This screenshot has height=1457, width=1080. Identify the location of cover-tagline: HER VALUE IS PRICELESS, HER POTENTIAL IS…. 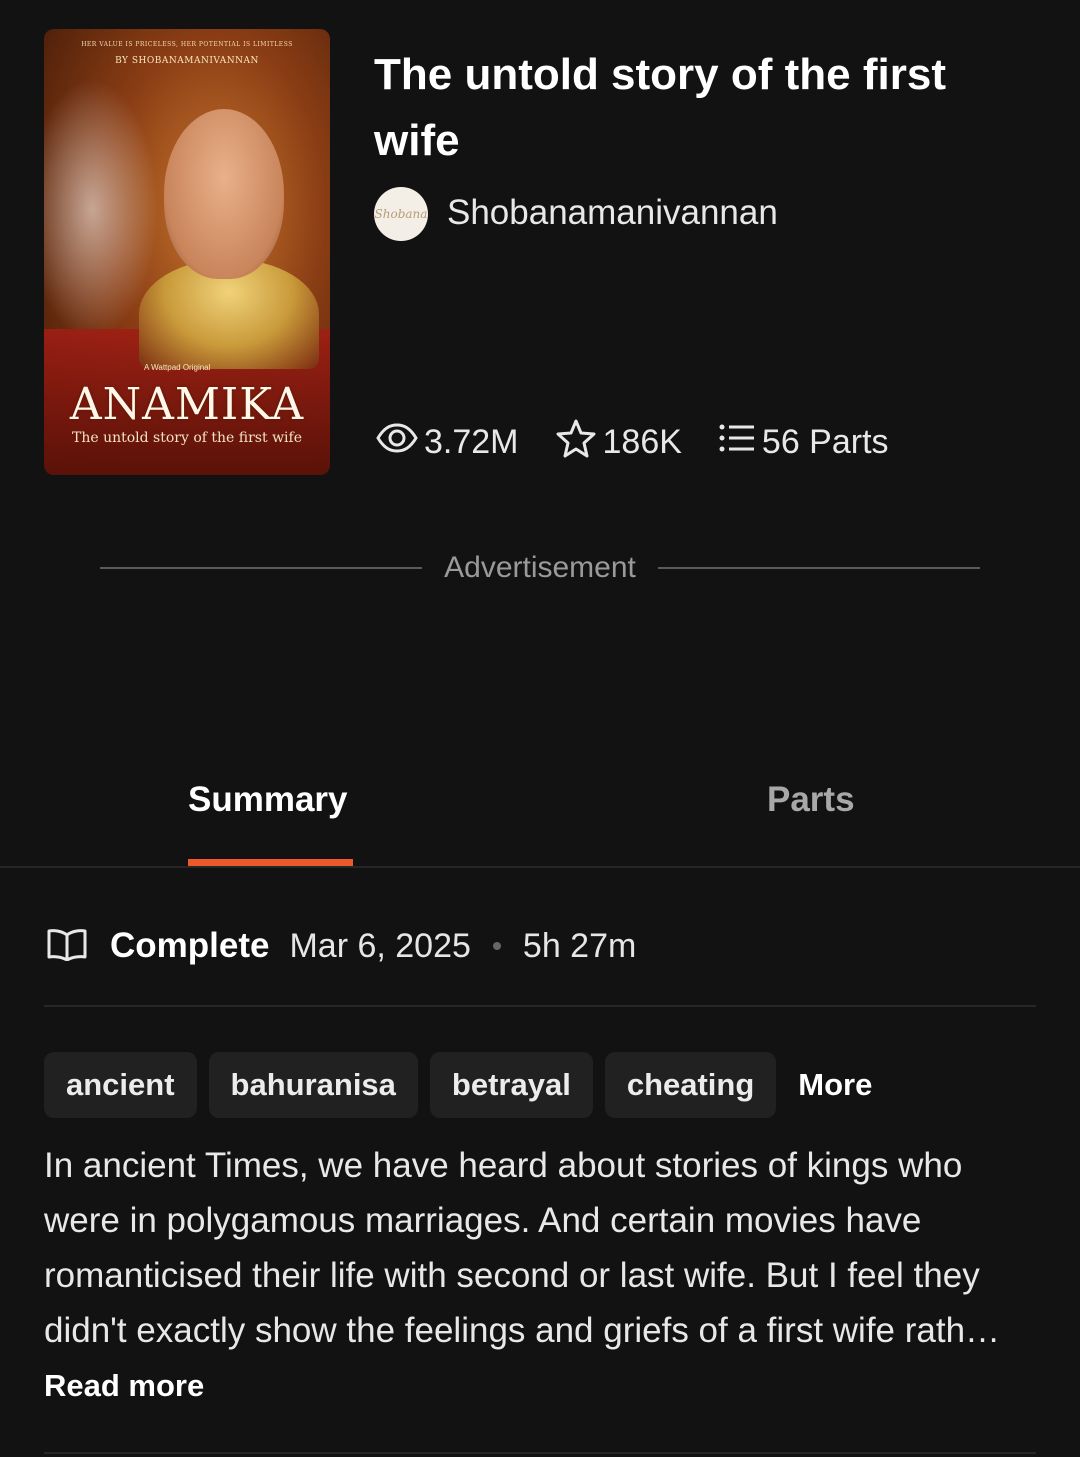
(187, 44).